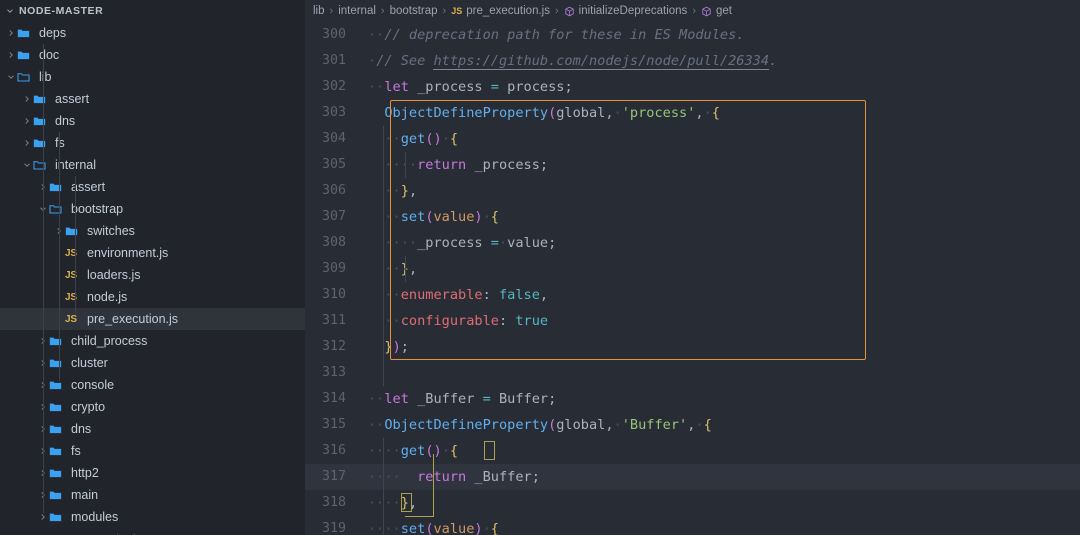 The width and height of the screenshot is (1080, 535). Describe the element at coordinates (85, 473) in the screenshot. I see `tree-item-label: http2` at that location.